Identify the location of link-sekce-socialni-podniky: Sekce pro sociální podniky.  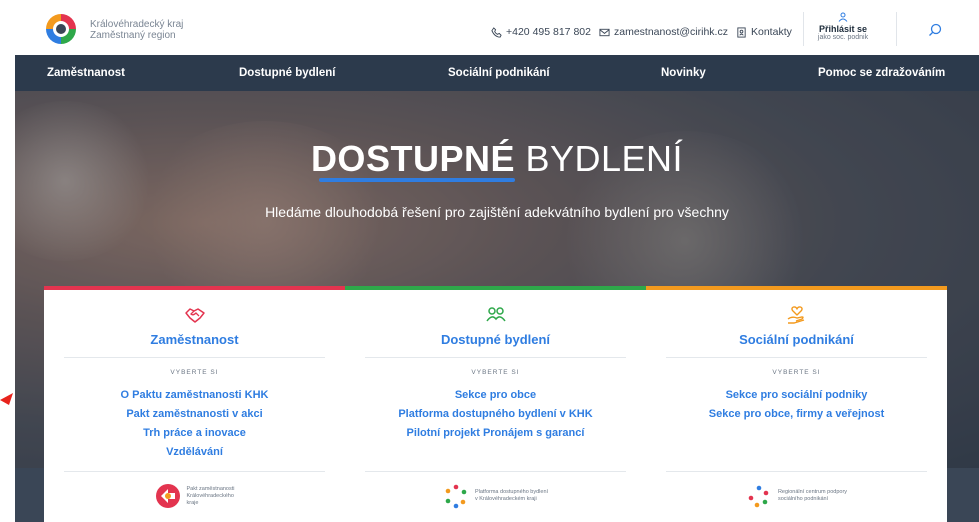
(796, 395).